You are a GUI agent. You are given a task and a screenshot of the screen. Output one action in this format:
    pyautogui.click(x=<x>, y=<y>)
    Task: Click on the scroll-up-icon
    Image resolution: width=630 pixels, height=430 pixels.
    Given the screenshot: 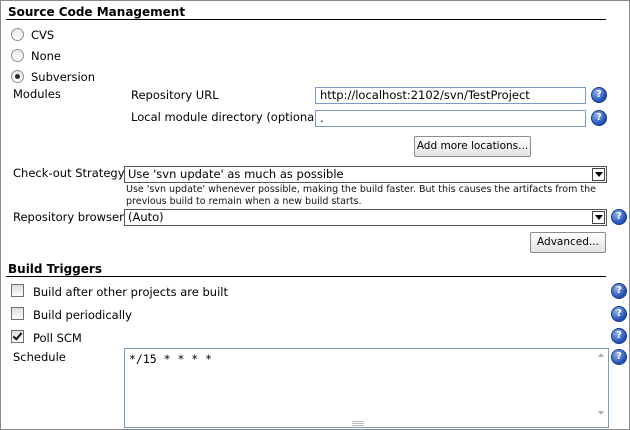 What is the action you would take?
    pyautogui.click(x=601, y=355)
    